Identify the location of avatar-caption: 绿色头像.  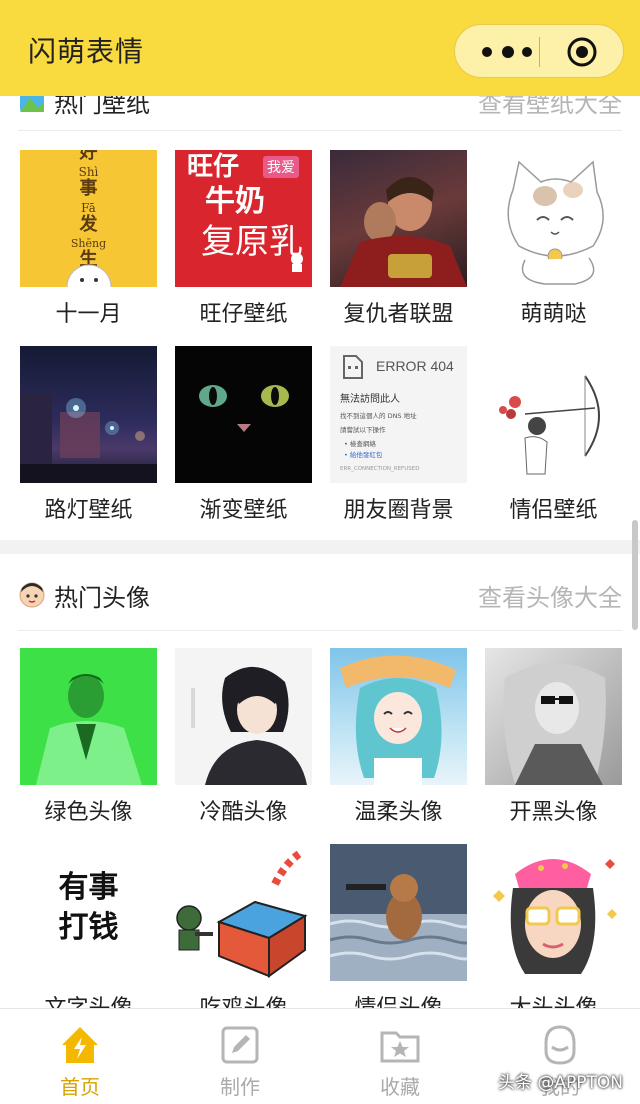
(88, 812).